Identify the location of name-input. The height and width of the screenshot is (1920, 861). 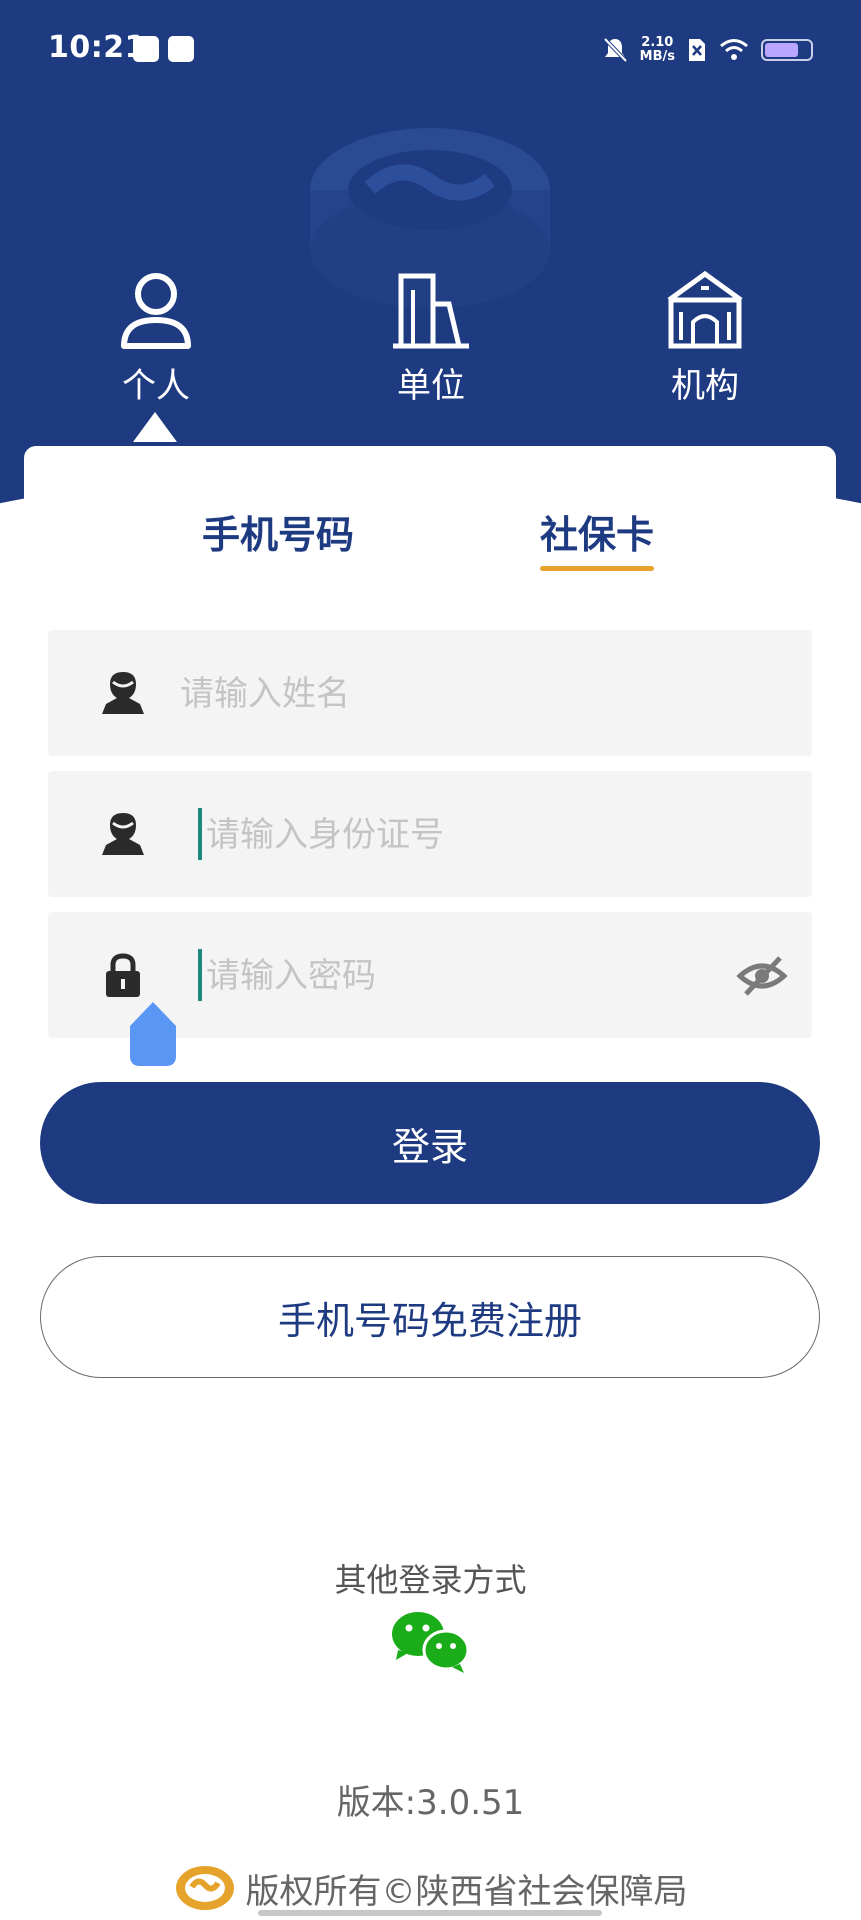
(430, 694).